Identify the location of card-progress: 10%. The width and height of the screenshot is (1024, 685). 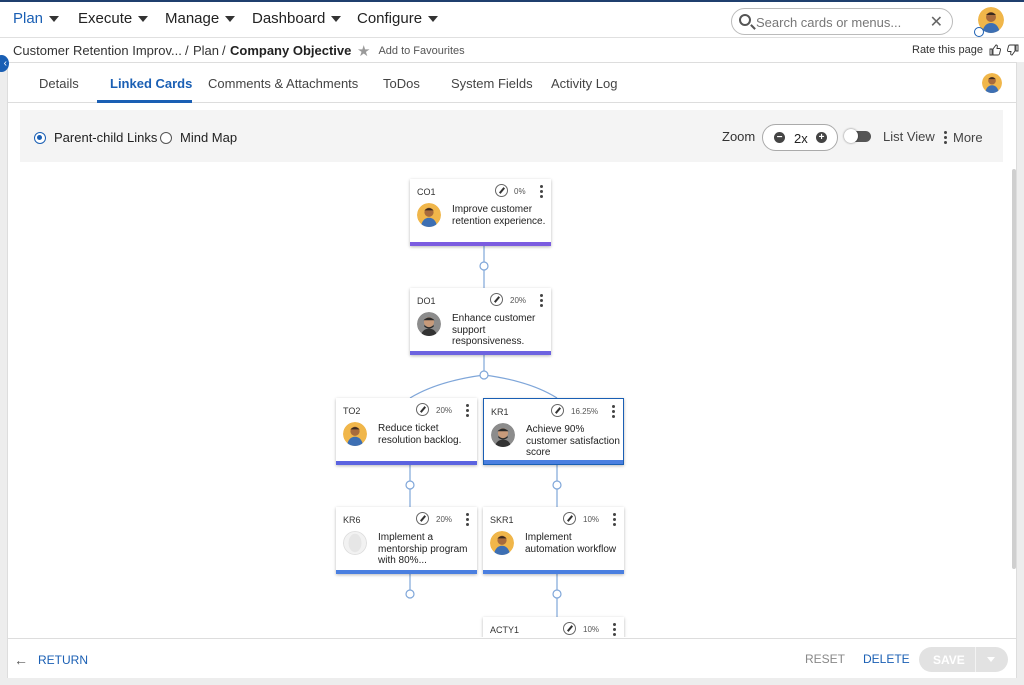
(591, 519).